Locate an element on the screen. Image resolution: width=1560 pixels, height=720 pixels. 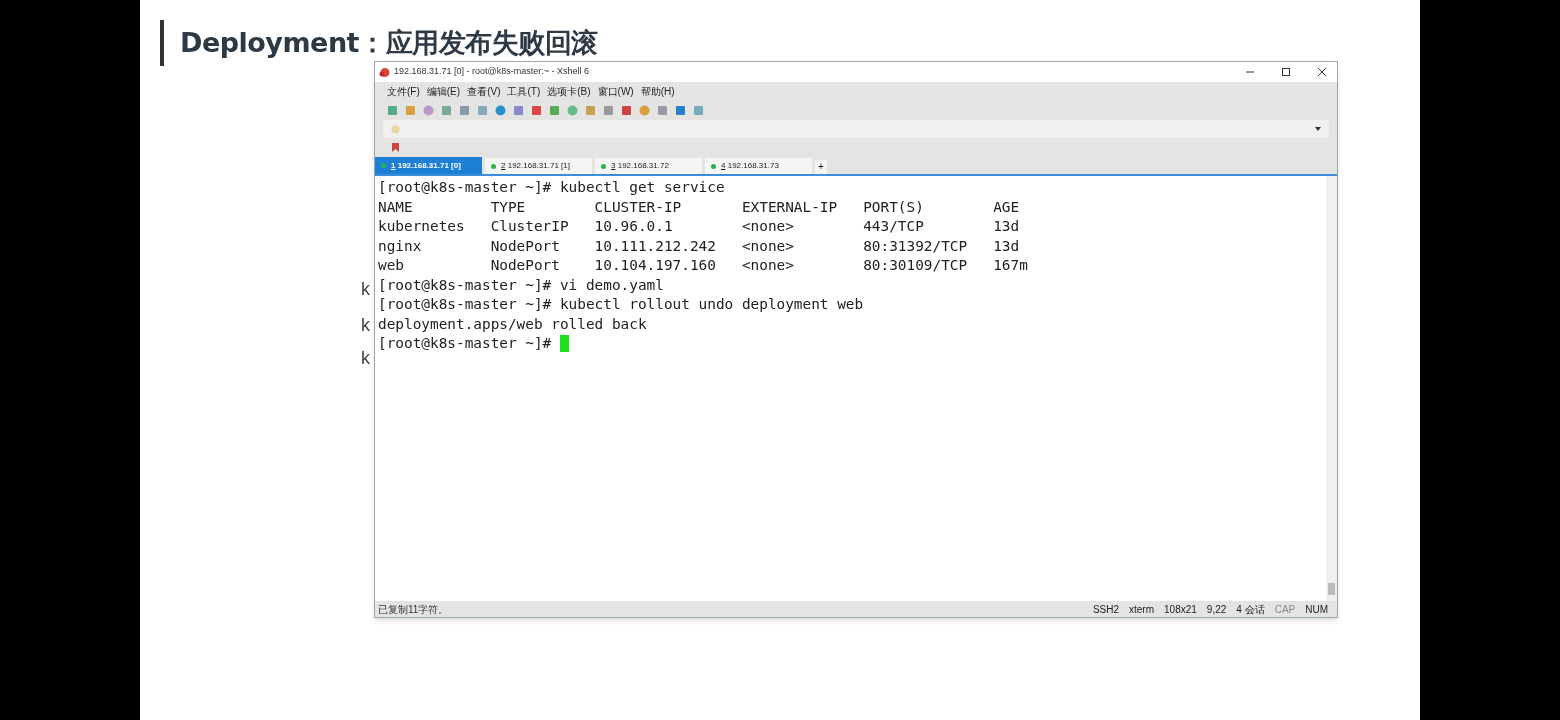
terminal-line: deployment.apps/web rolled back is located at coordinates (512, 324).